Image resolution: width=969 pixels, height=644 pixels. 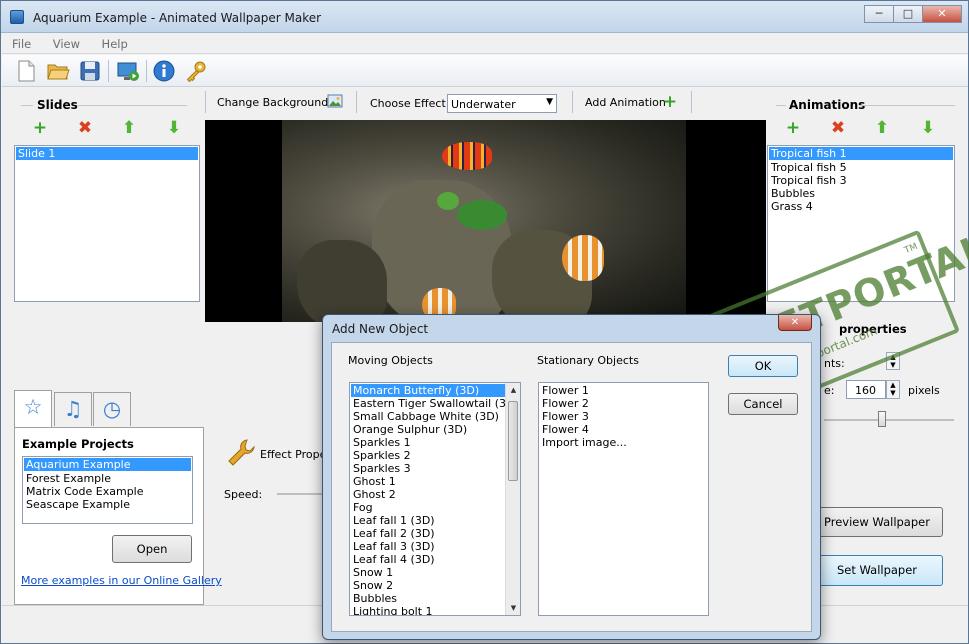 What do you see at coordinates (78, 444) in the screenshot?
I see `example-projects-title: Example Projects` at bounding box center [78, 444].